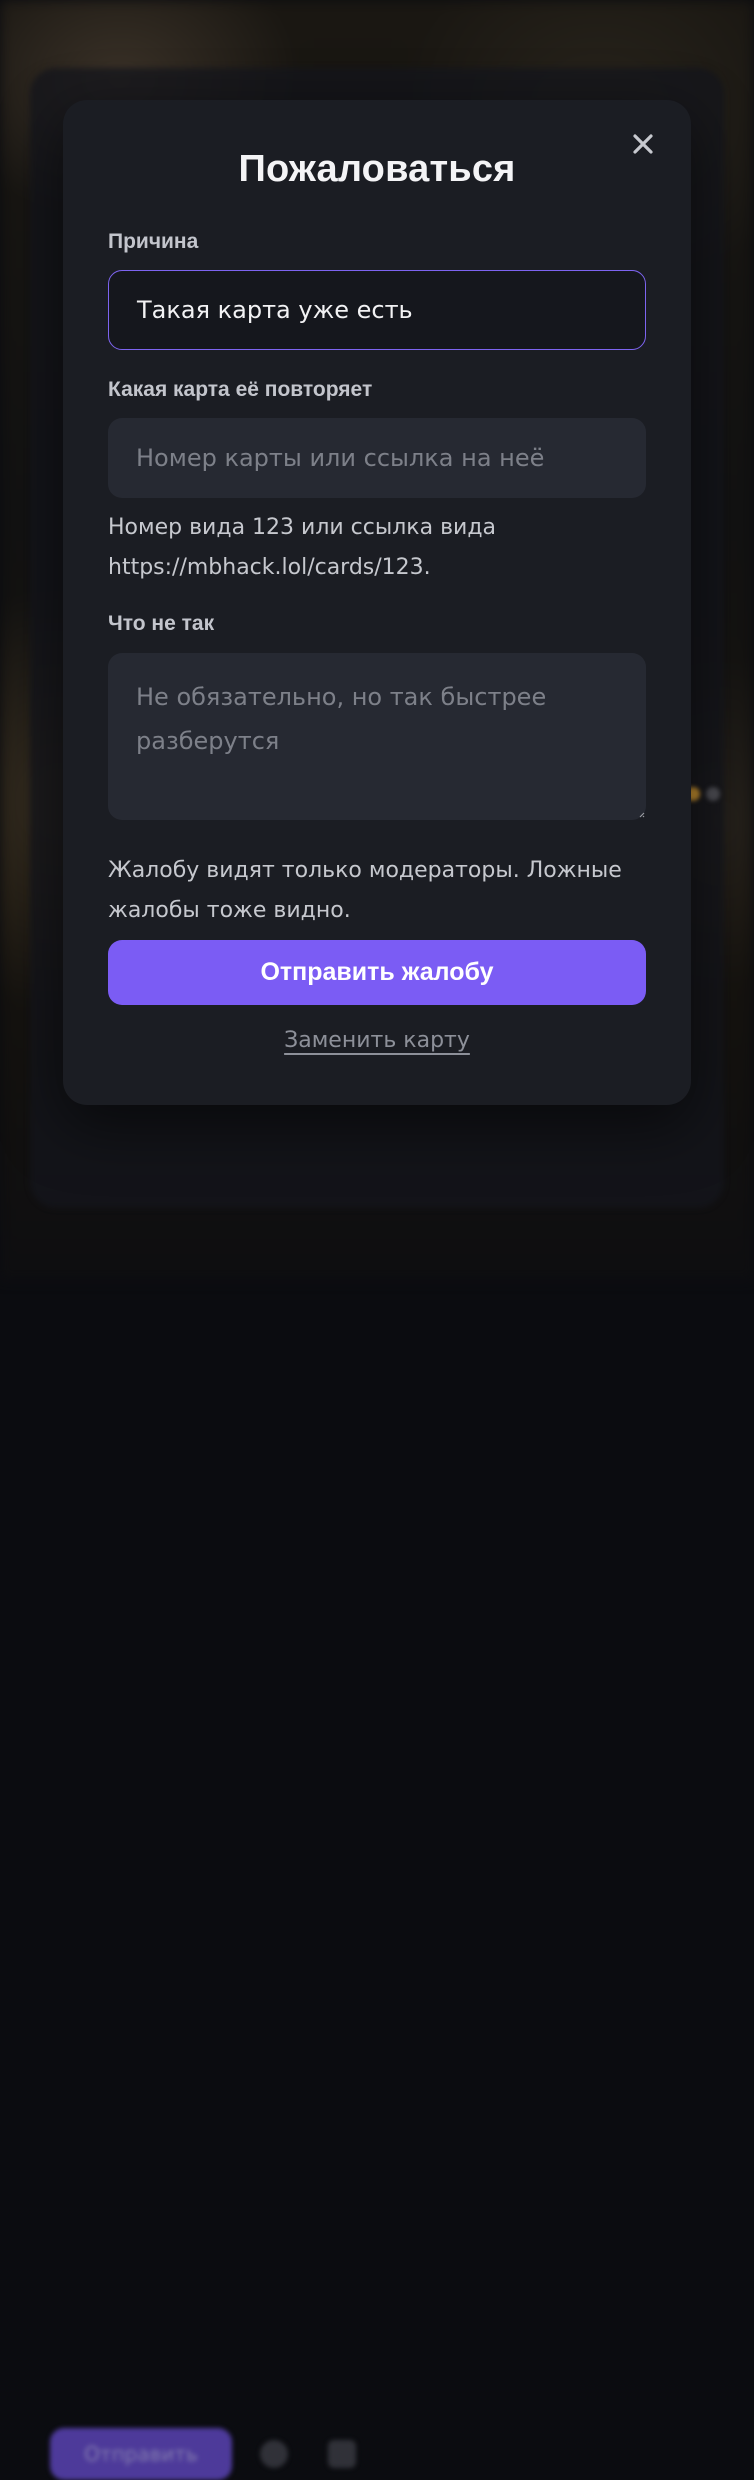 The height and width of the screenshot is (2480, 754). I want to click on details-label: Что не так, so click(161, 623).